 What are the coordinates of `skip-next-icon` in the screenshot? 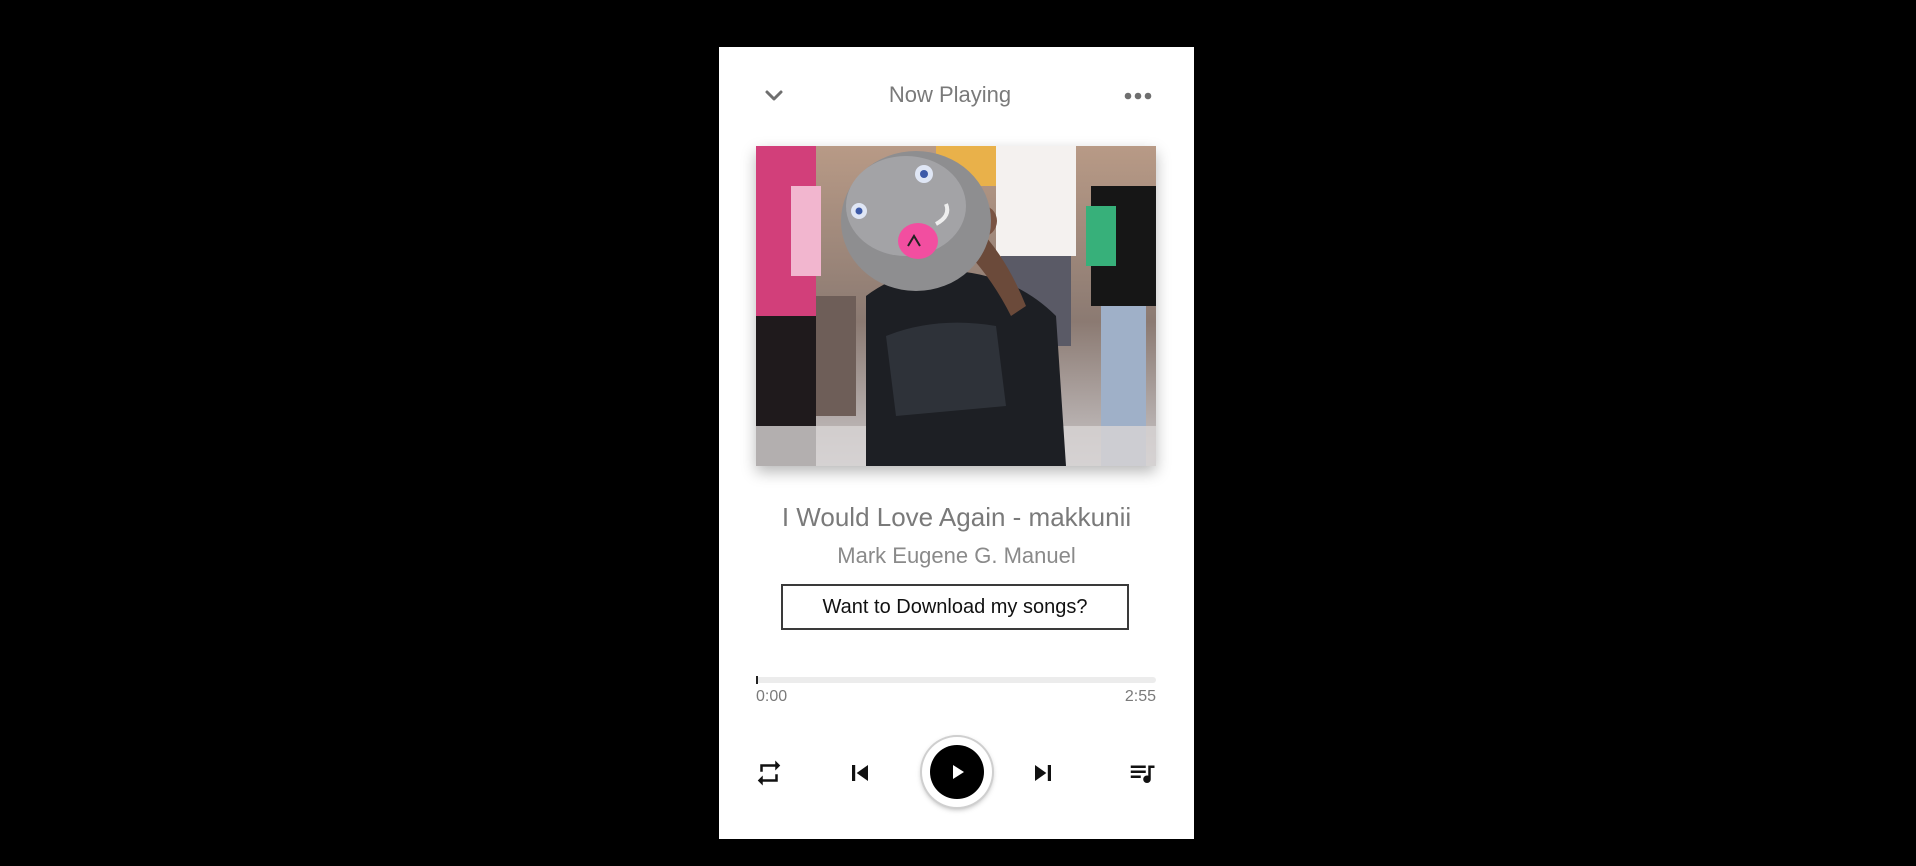 It's located at (1043, 773).